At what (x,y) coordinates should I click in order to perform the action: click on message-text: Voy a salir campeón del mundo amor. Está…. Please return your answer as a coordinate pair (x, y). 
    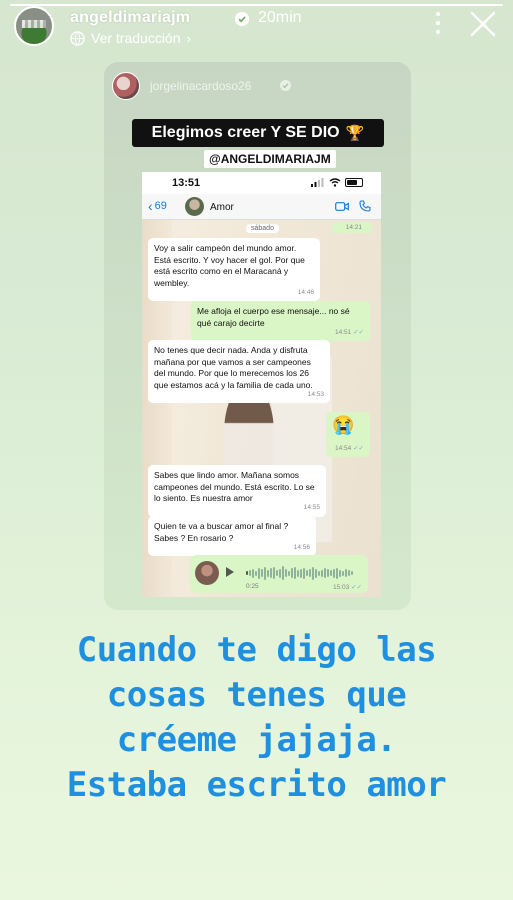
    Looking at the image, I should click on (229, 265).